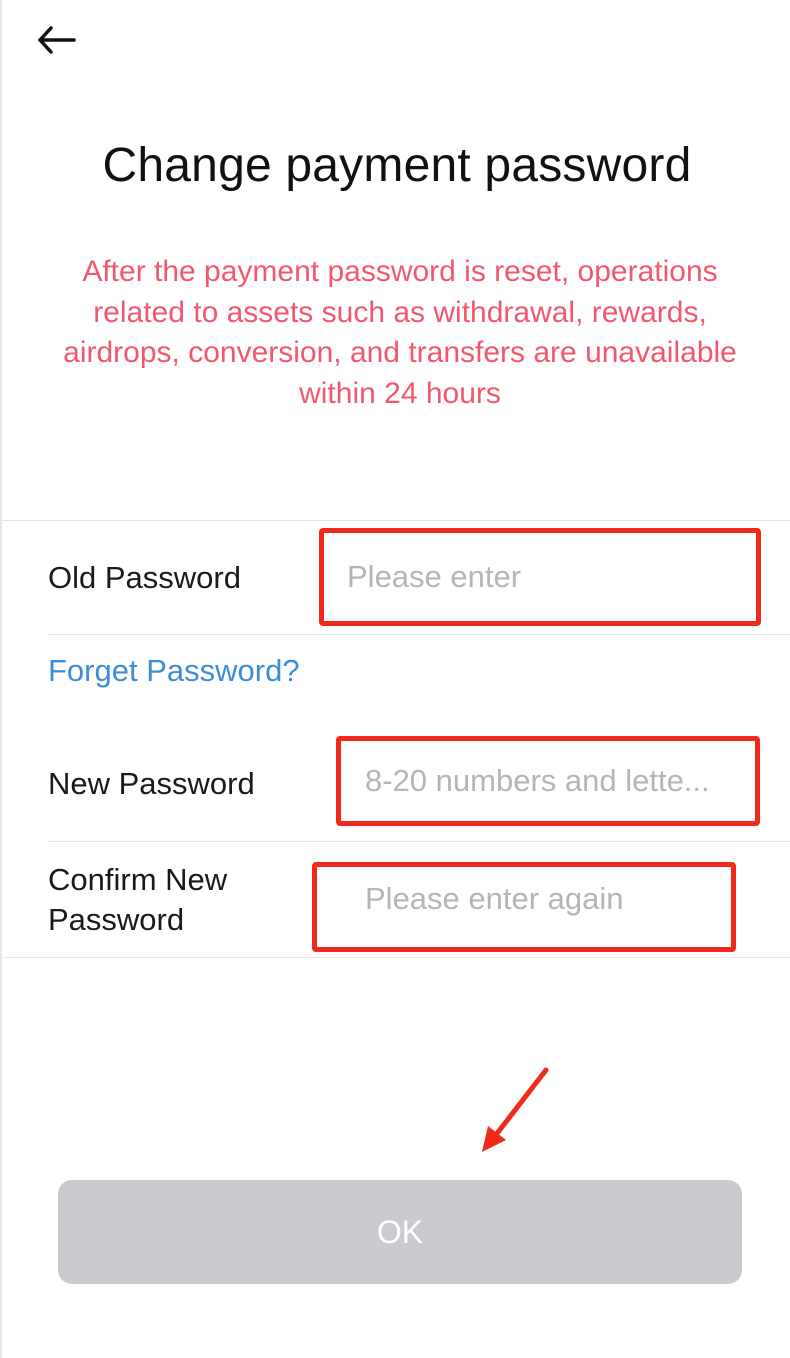  I want to click on new-password-label: New Password, so click(151, 783).